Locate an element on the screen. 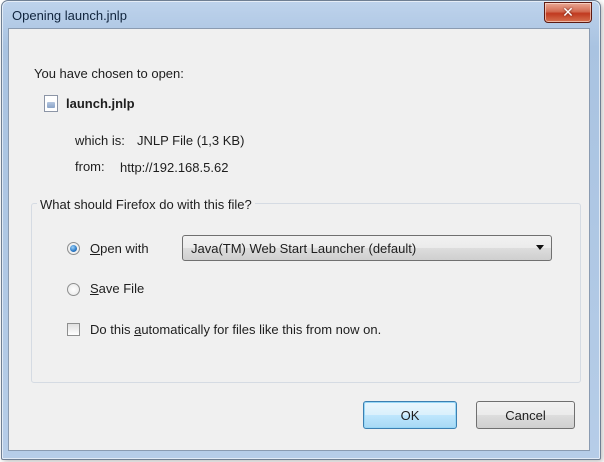  auto-checkbox is located at coordinates (73, 329).